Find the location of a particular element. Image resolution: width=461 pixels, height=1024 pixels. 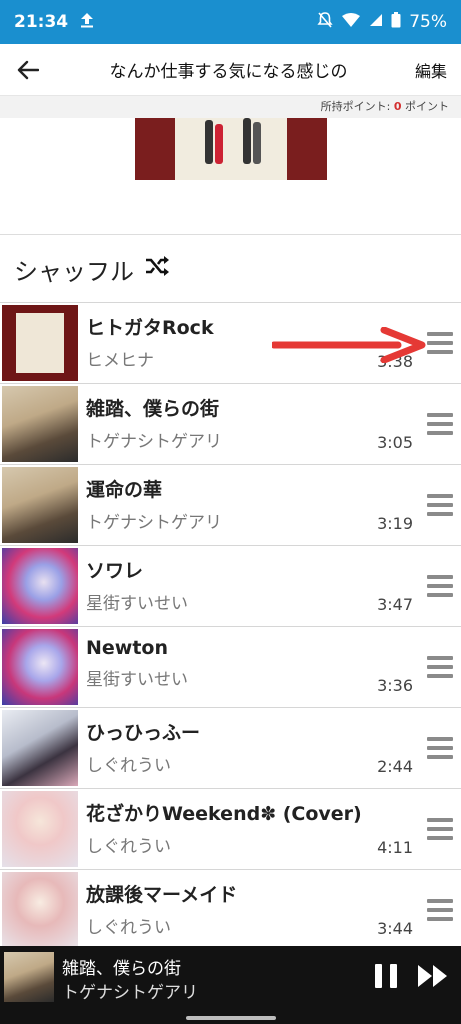

now-playing-thumbnail is located at coordinates (29, 977).